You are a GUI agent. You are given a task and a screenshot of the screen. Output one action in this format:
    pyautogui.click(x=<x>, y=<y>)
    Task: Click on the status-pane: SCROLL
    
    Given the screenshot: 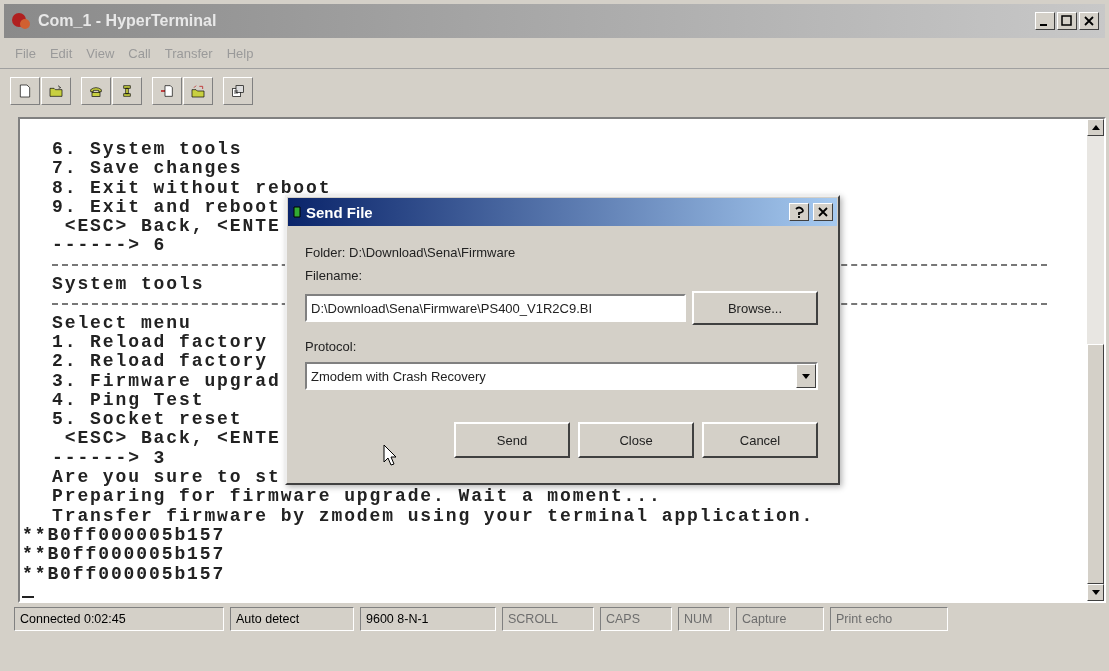 What is the action you would take?
    pyautogui.click(x=548, y=619)
    